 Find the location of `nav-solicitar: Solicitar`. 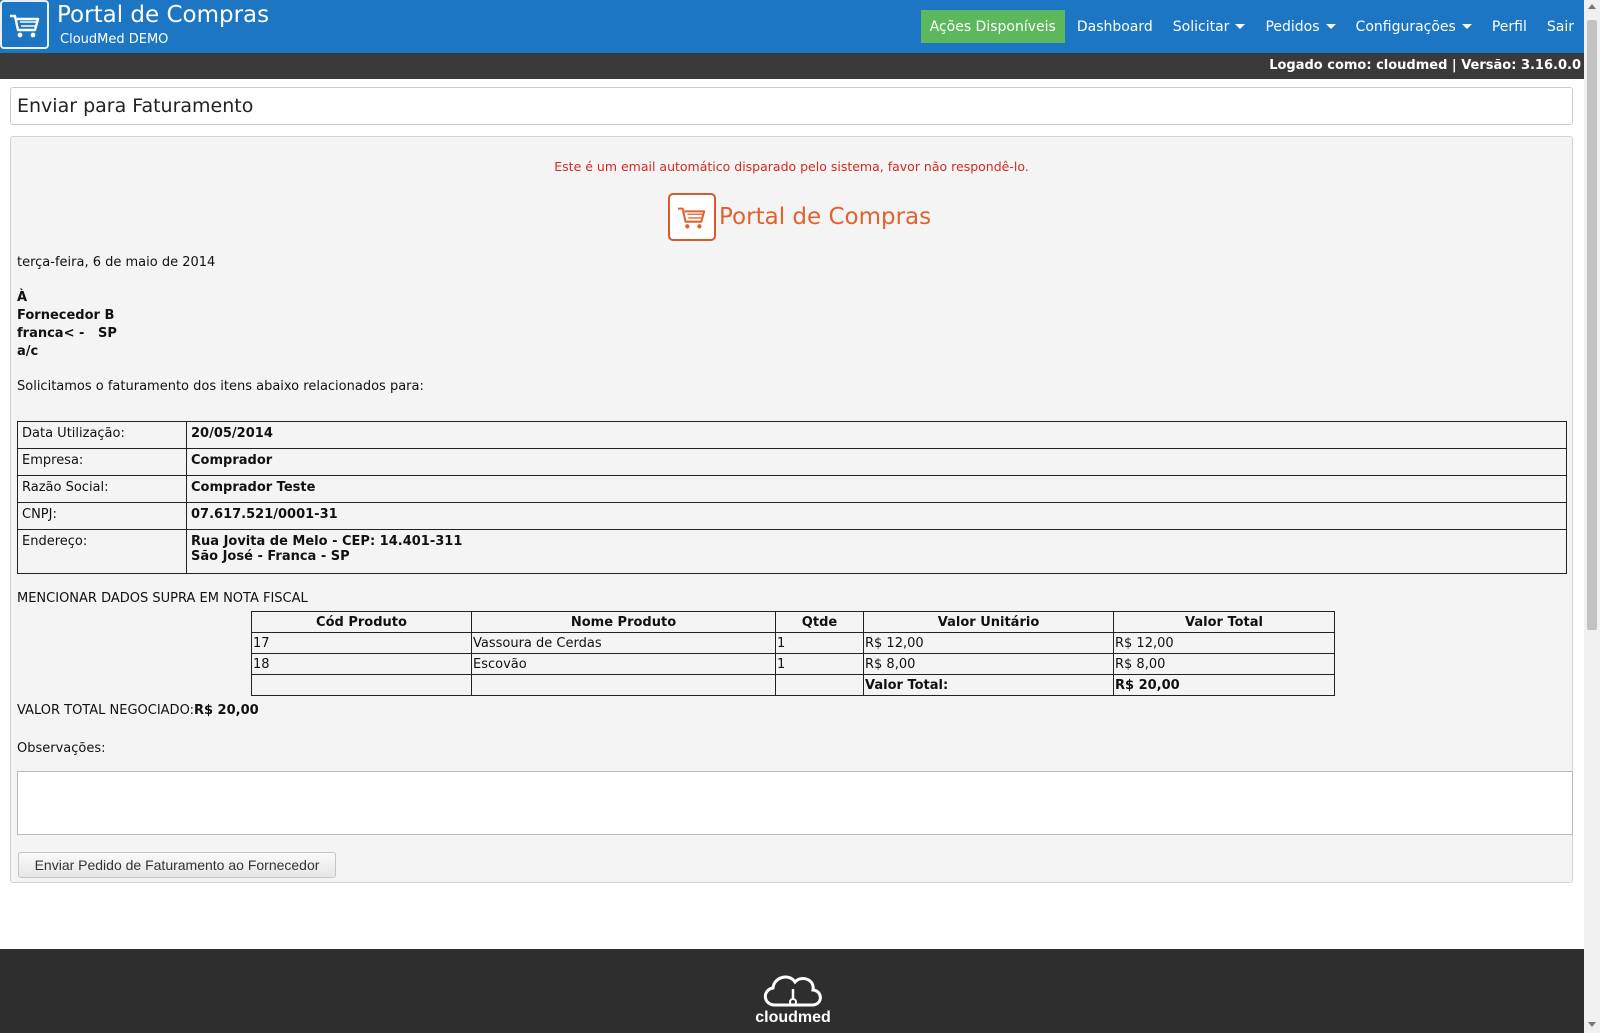

nav-solicitar: Solicitar is located at coordinates (1209, 26).